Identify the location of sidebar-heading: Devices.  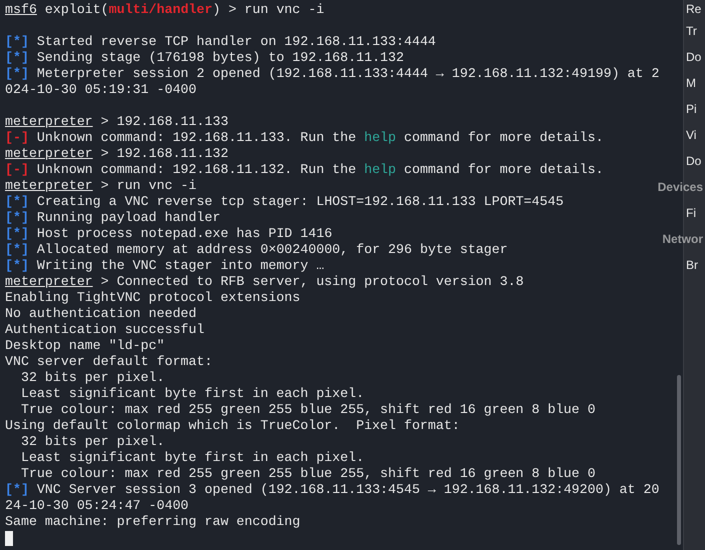
(680, 187).